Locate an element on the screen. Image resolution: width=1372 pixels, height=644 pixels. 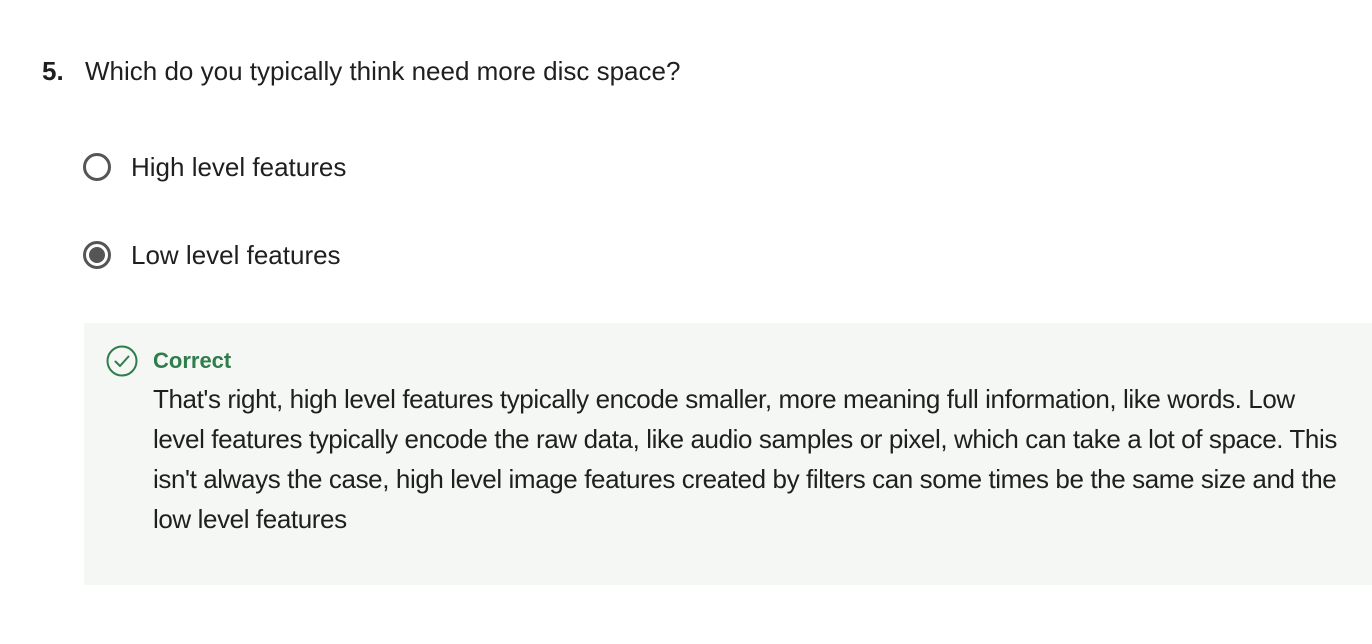
option-label: High level features is located at coordinates (239, 167).